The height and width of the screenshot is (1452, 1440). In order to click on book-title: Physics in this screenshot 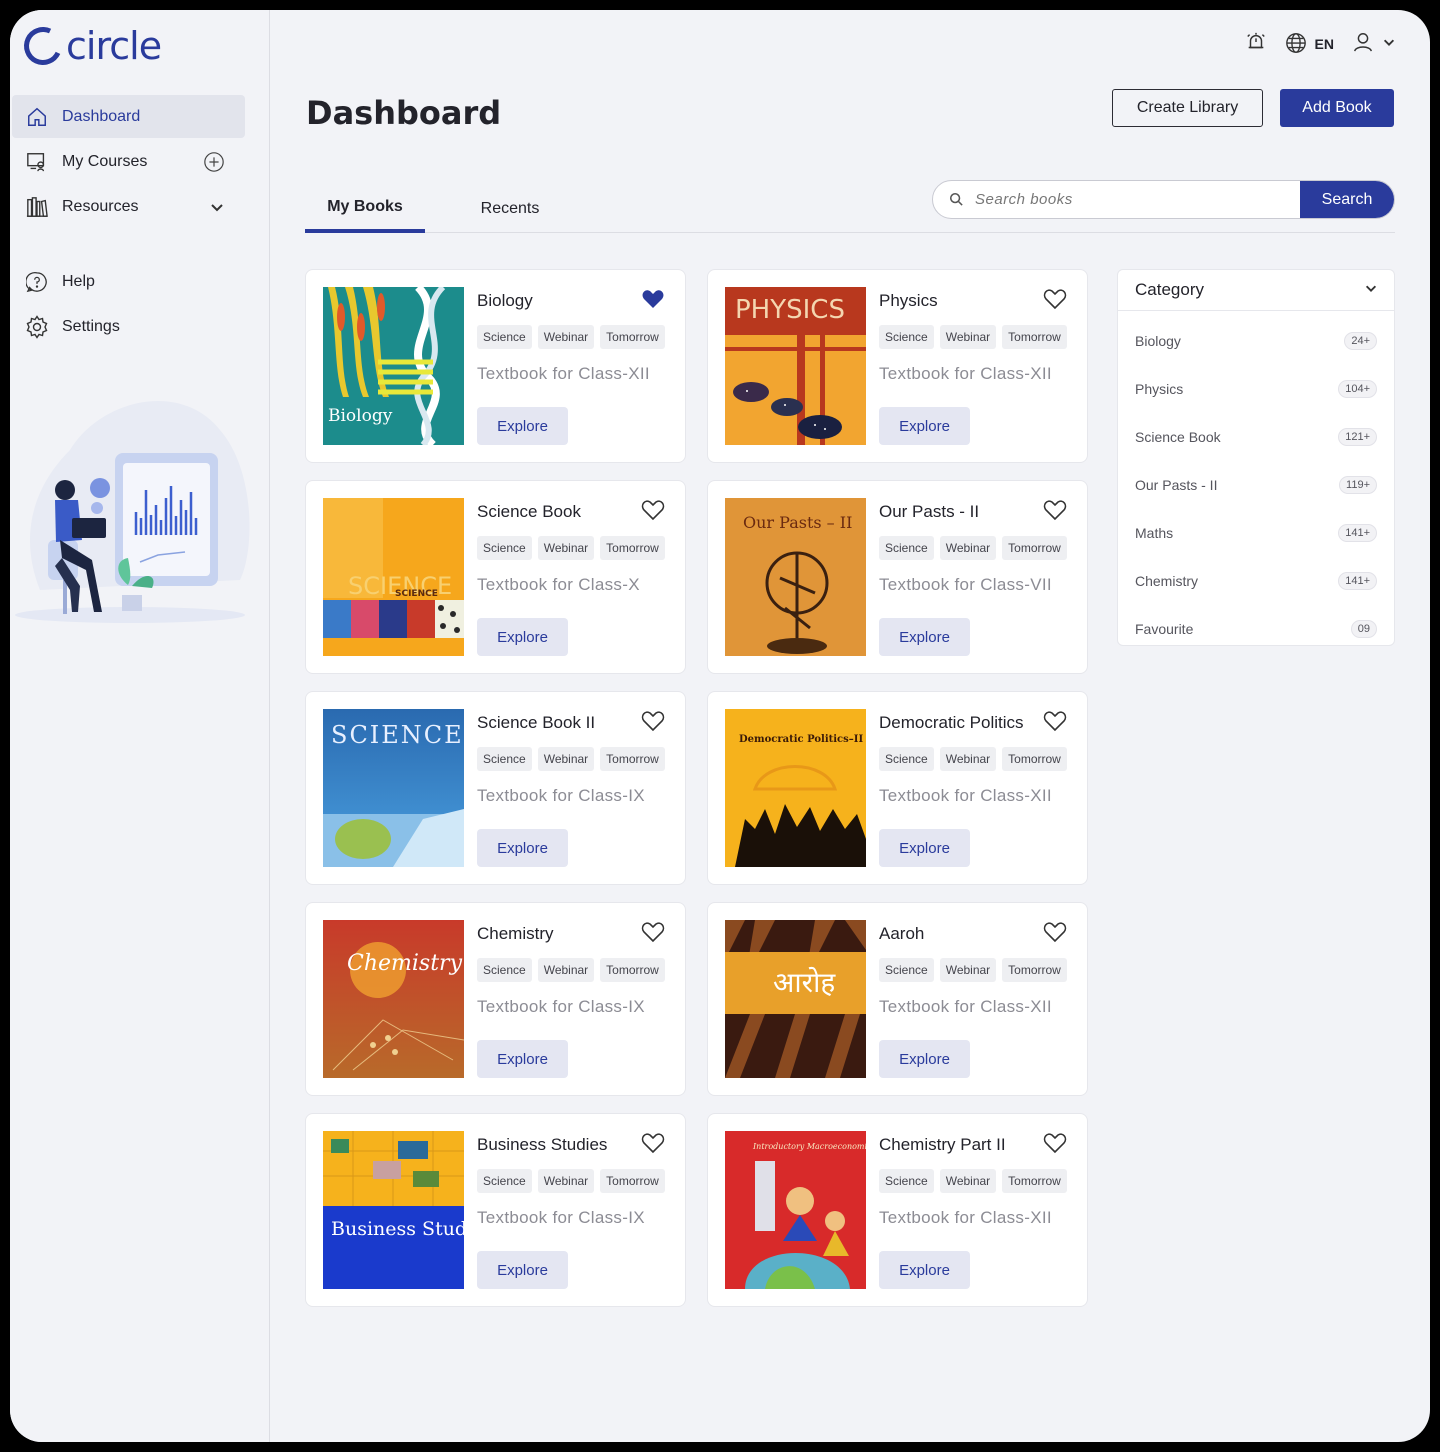, I will do `click(908, 301)`.